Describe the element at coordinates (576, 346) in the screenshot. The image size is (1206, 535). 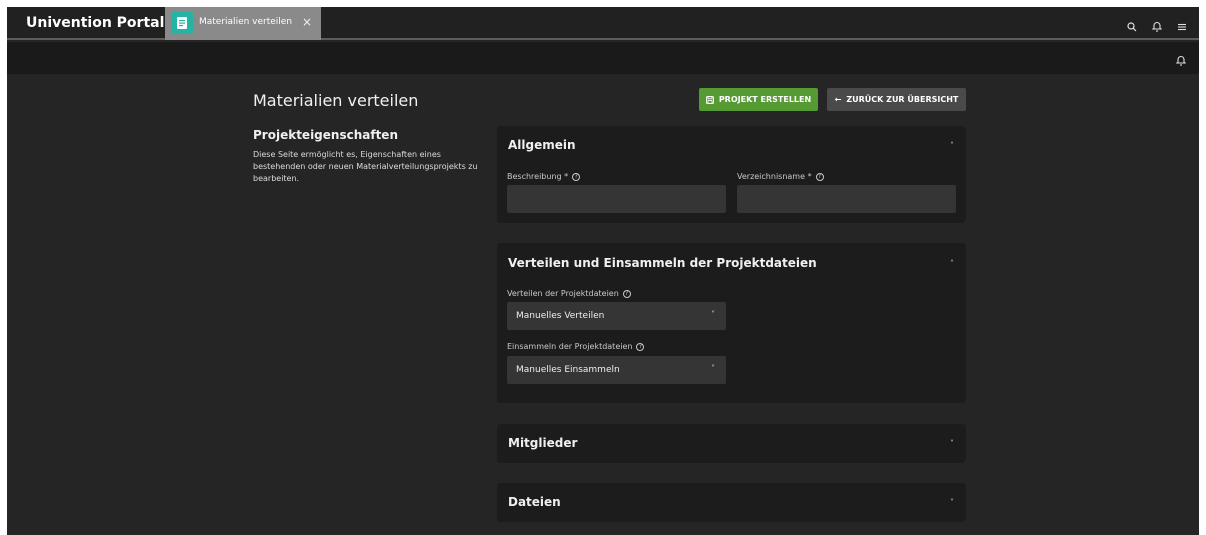
I see `collect-label: Einsammeln der Projektdateien ?` at that location.